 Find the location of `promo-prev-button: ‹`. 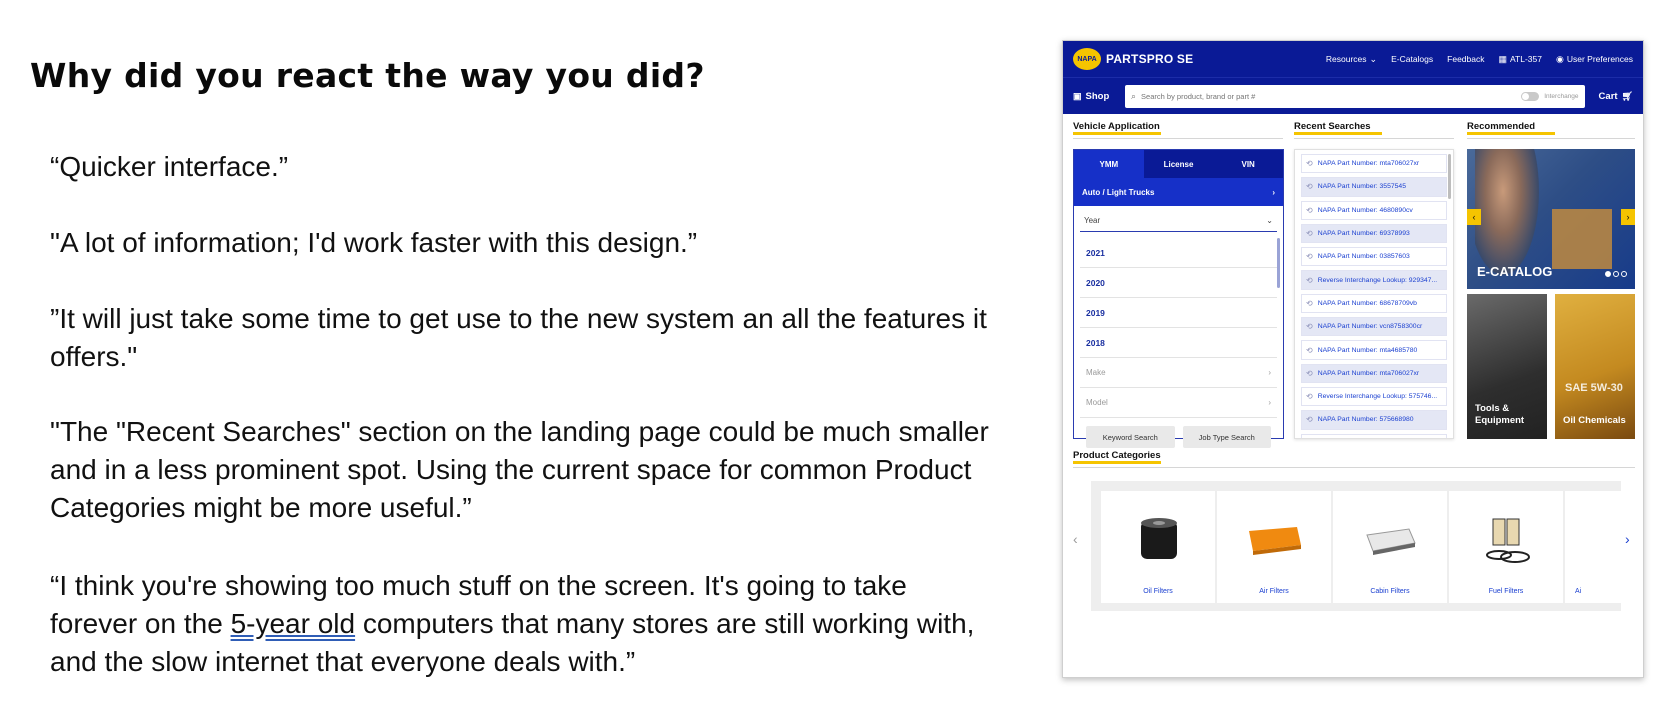

promo-prev-button: ‹ is located at coordinates (1474, 217).